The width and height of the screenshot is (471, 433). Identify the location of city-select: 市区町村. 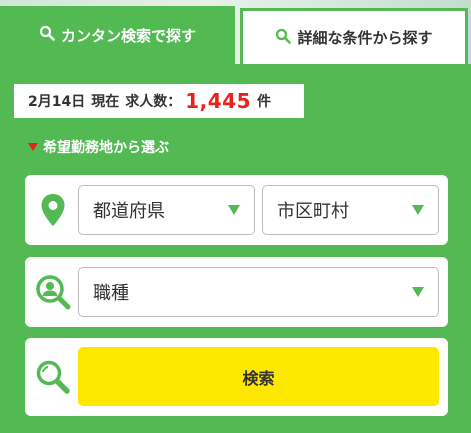
(350, 210).